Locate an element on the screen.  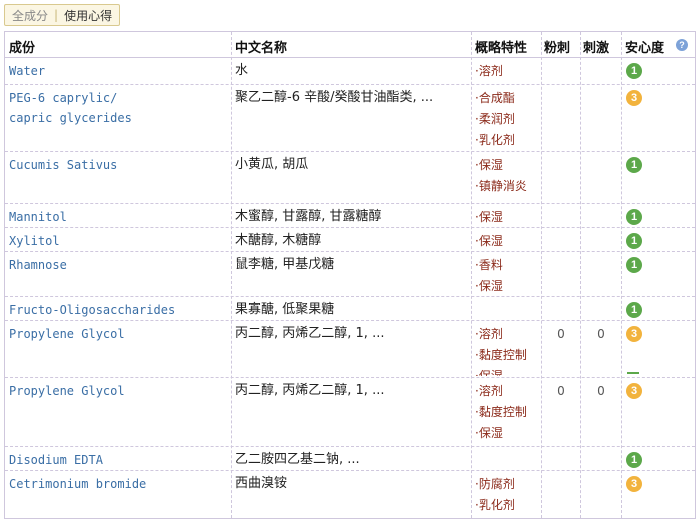
header-ingredient: 成份 is located at coordinates (22, 48).